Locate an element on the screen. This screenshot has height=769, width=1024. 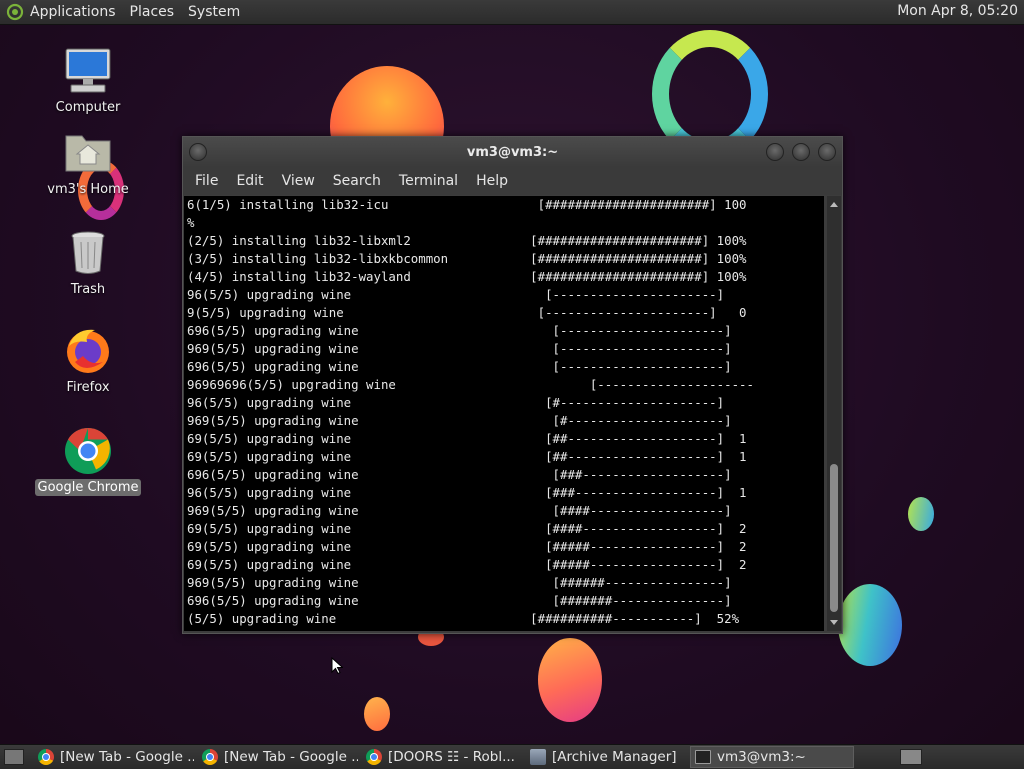
desktop-icon-trash: Trash is located at coordinates (88, 262).